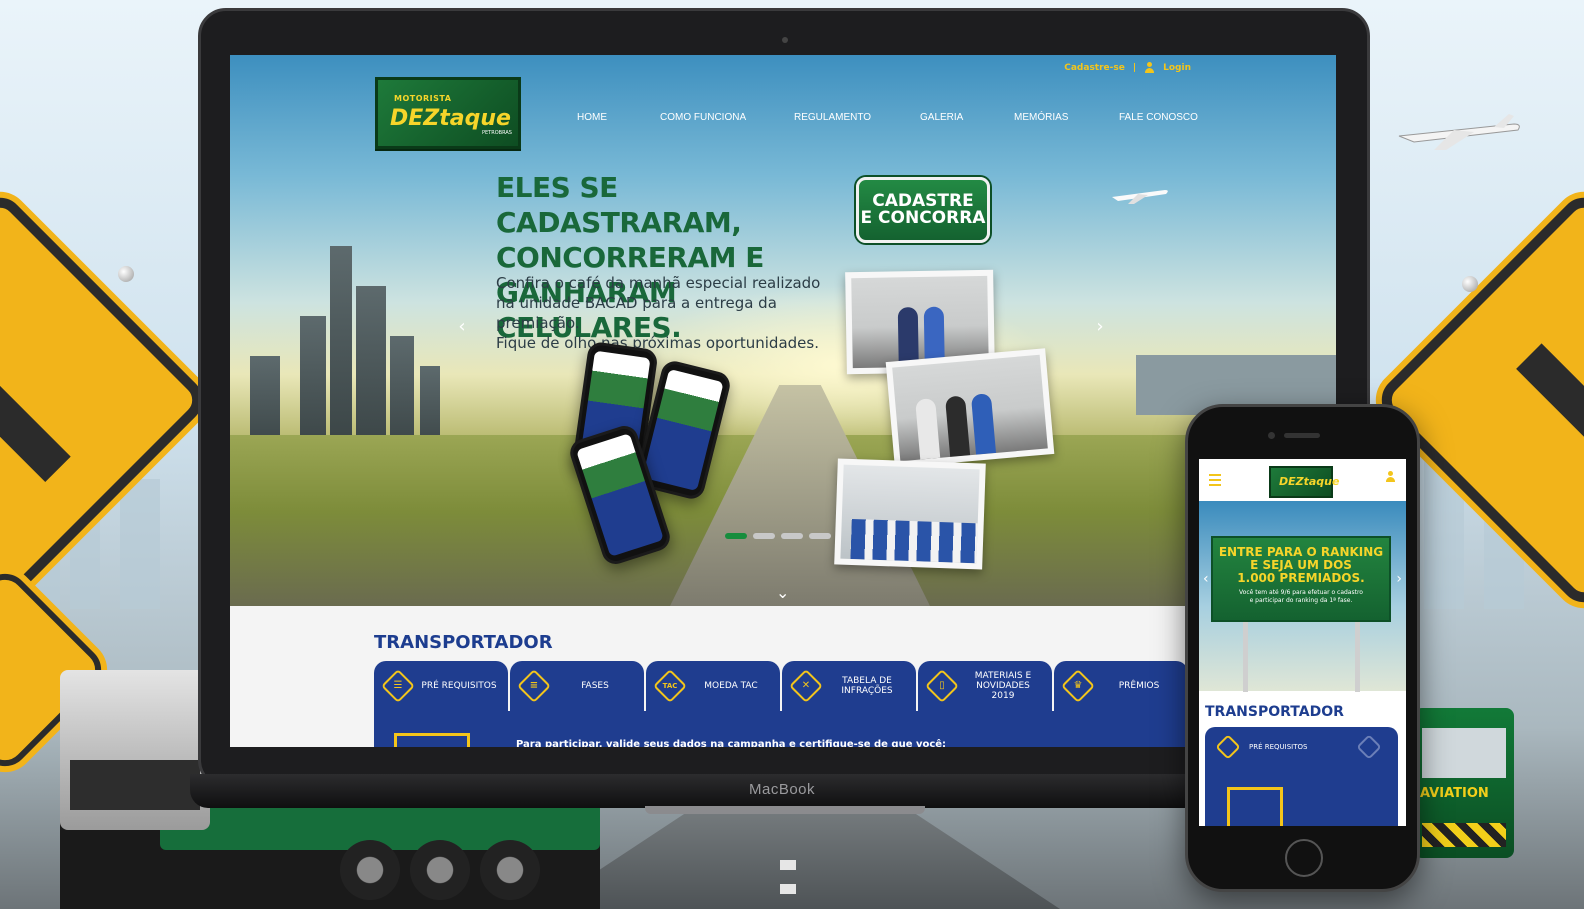 The image size is (1584, 909). Describe the element at coordinates (670, 686) in the screenshot. I see `coin-icon: TAC` at that location.